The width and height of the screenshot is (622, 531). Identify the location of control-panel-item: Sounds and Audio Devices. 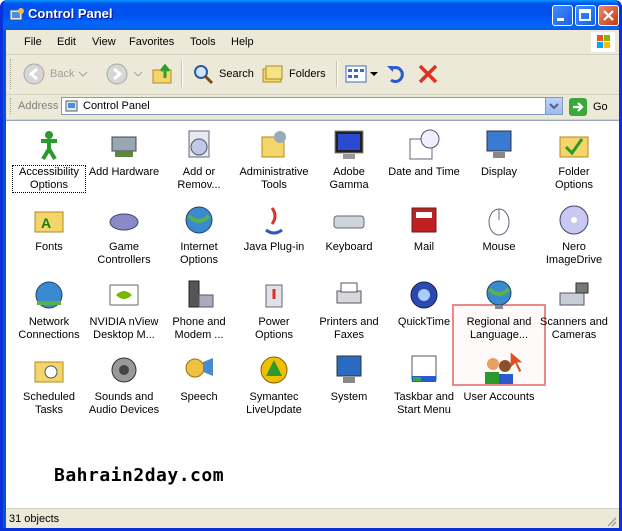
(124, 384).